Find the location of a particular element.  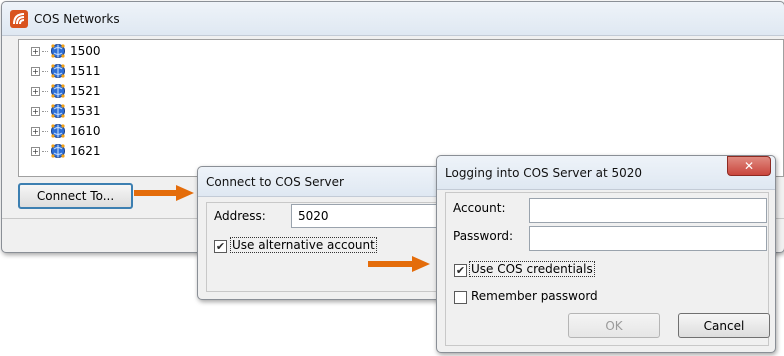

cos-app-icon is located at coordinates (19, 18).